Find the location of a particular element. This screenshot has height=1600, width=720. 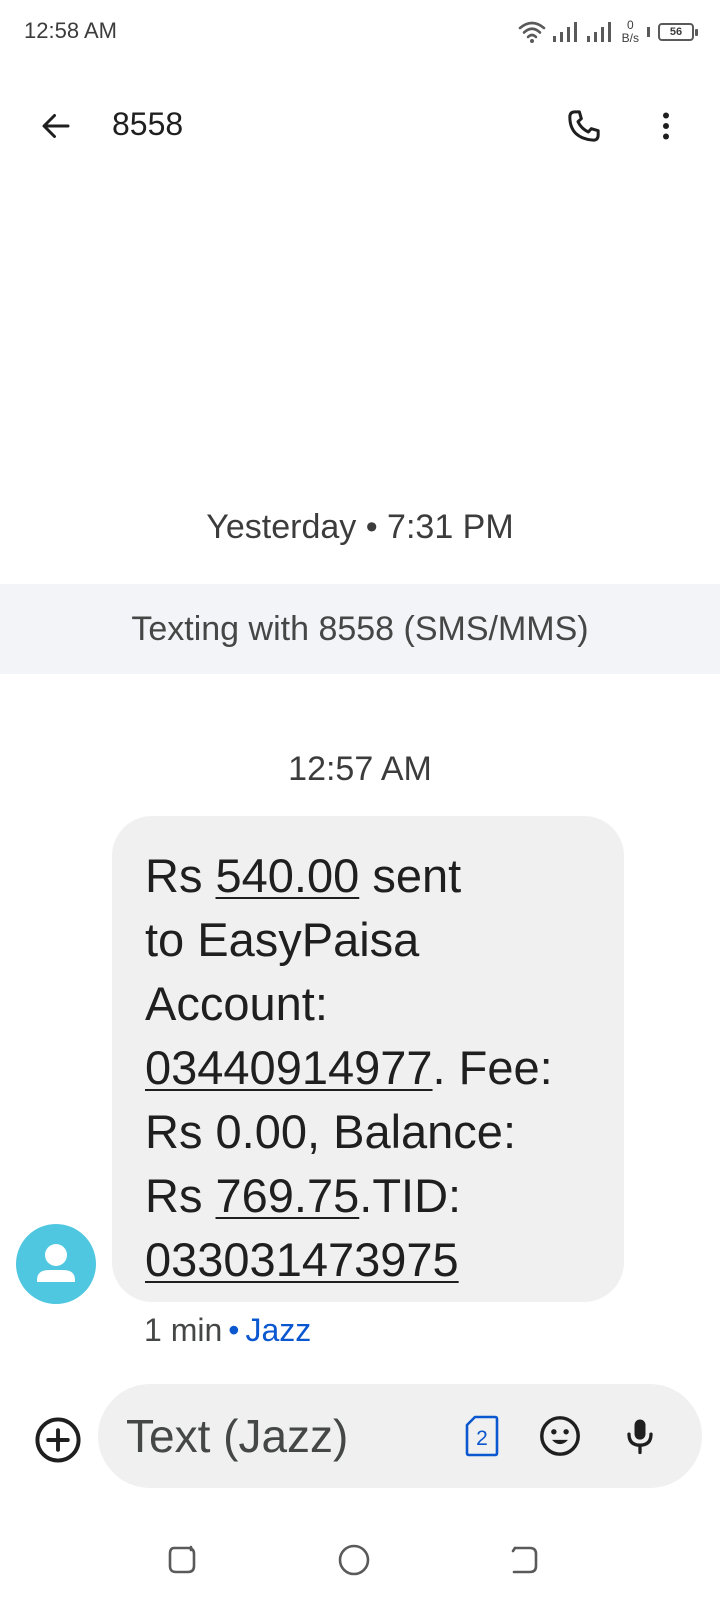

recent-apps-button is located at coordinates (182, 1560).